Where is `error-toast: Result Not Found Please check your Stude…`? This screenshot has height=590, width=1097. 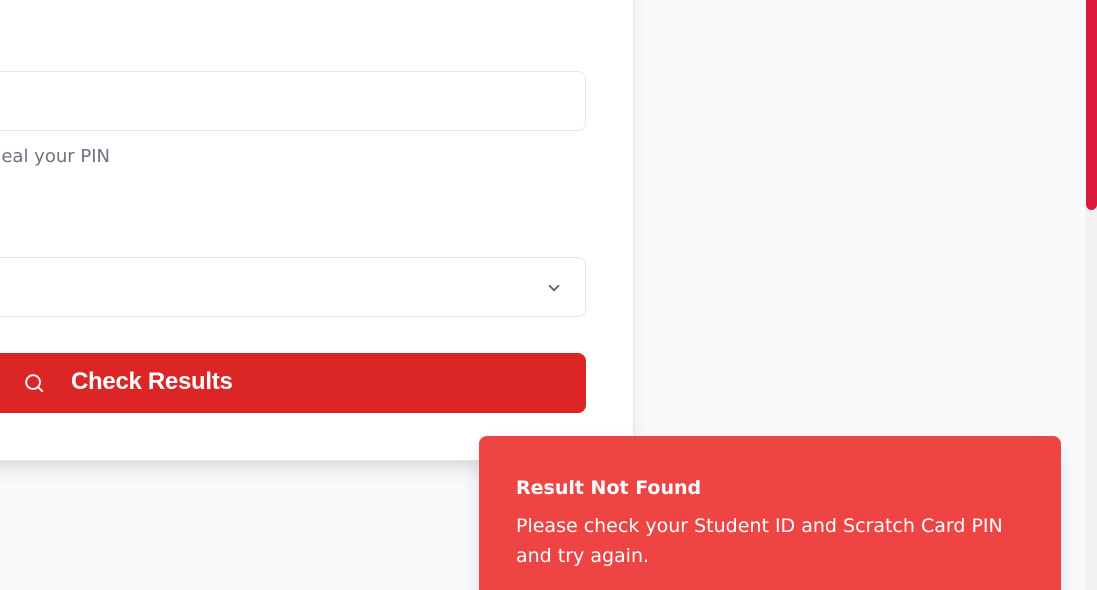
error-toast: Result Not Found Please check your Stude… is located at coordinates (770, 513).